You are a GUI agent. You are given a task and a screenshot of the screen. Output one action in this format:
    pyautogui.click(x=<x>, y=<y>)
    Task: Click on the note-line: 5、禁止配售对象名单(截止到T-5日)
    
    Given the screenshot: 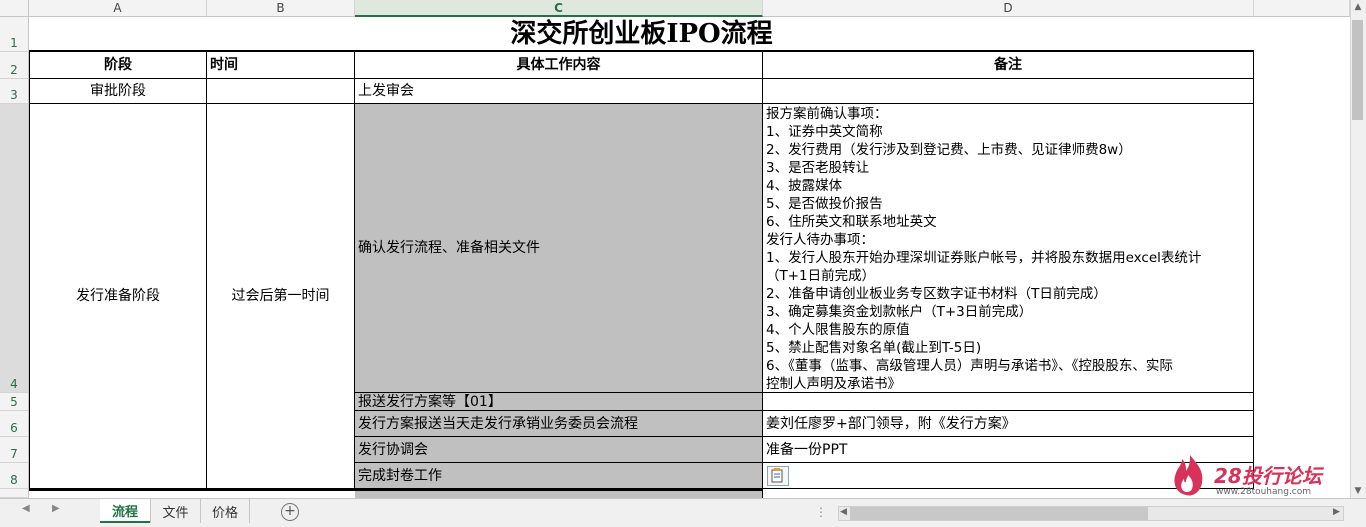 What is the action you would take?
    pyautogui.click(x=874, y=348)
    